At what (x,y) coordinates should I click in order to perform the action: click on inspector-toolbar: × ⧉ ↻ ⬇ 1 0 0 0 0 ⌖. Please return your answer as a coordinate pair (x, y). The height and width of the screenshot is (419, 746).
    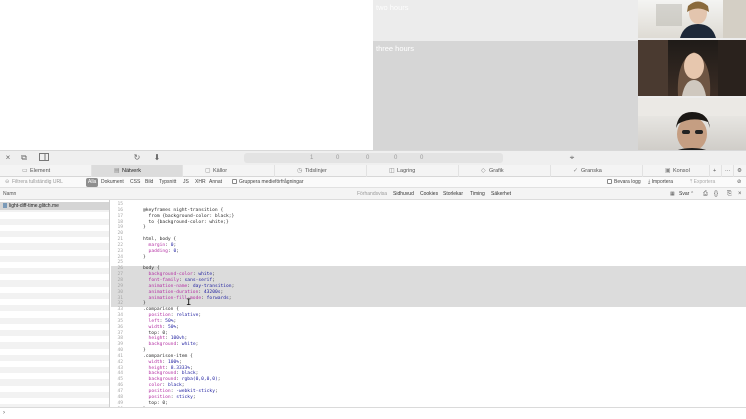
    Looking at the image, I should click on (373, 157).